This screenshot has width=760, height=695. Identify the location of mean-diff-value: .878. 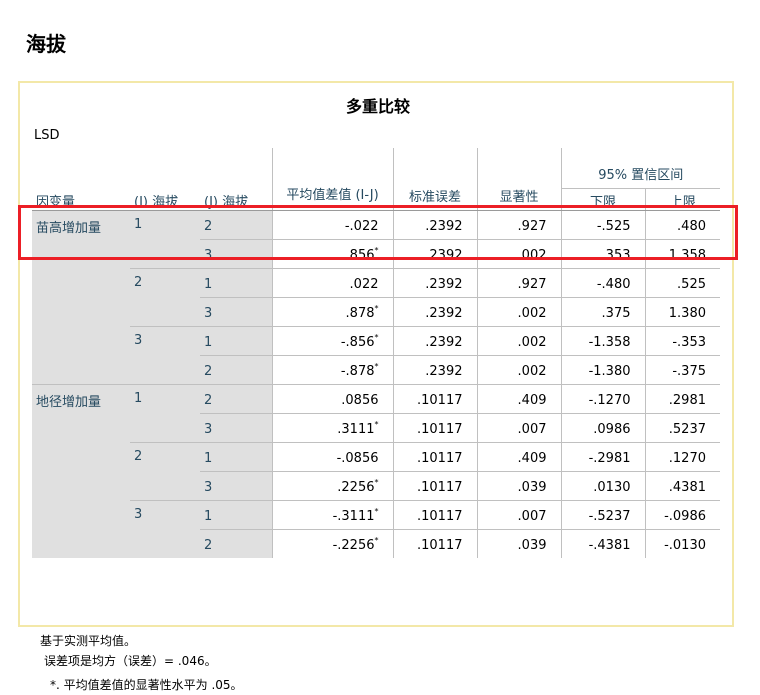
(360, 313).